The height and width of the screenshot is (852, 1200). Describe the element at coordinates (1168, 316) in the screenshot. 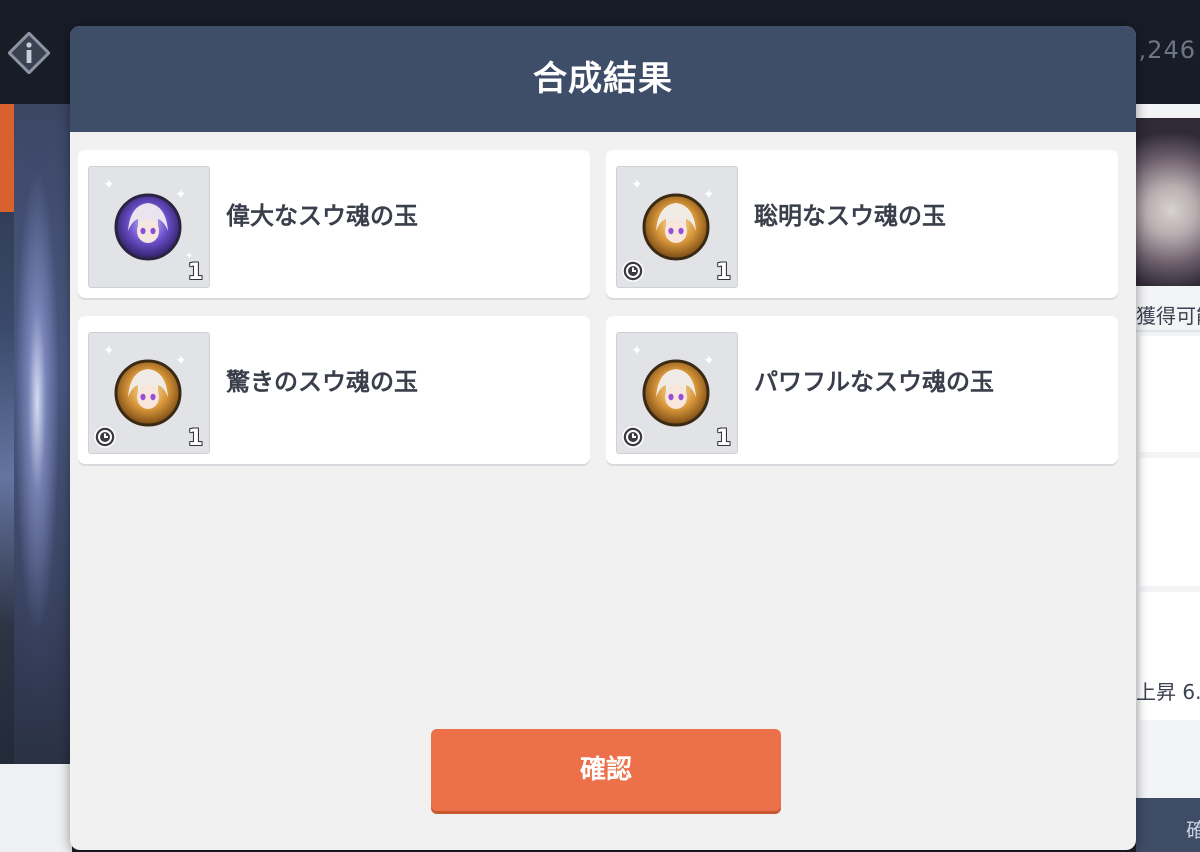

I see `right-panel-label: 獲得可能` at that location.